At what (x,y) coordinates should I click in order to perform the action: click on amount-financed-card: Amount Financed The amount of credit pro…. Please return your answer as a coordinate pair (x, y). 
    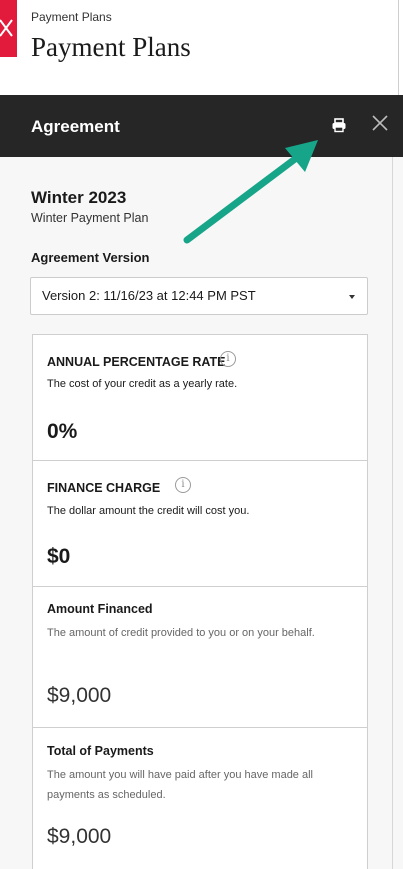
    Looking at the image, I should click on (200, 657).